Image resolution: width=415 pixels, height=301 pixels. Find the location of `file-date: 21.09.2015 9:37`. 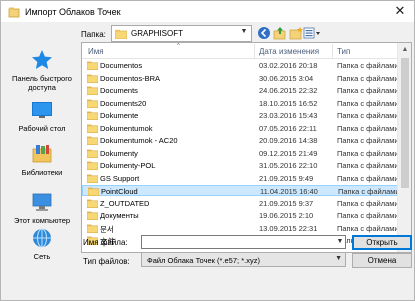

file-date: 21.09.2015 9:37 is located at coordinates (286, 203).